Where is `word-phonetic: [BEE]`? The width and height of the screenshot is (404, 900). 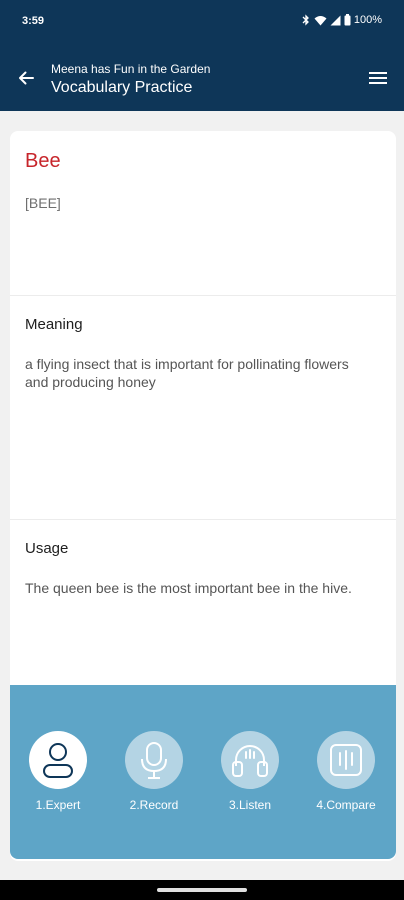
word-phonetic: [BEE] is located at coordinates (43, 203).